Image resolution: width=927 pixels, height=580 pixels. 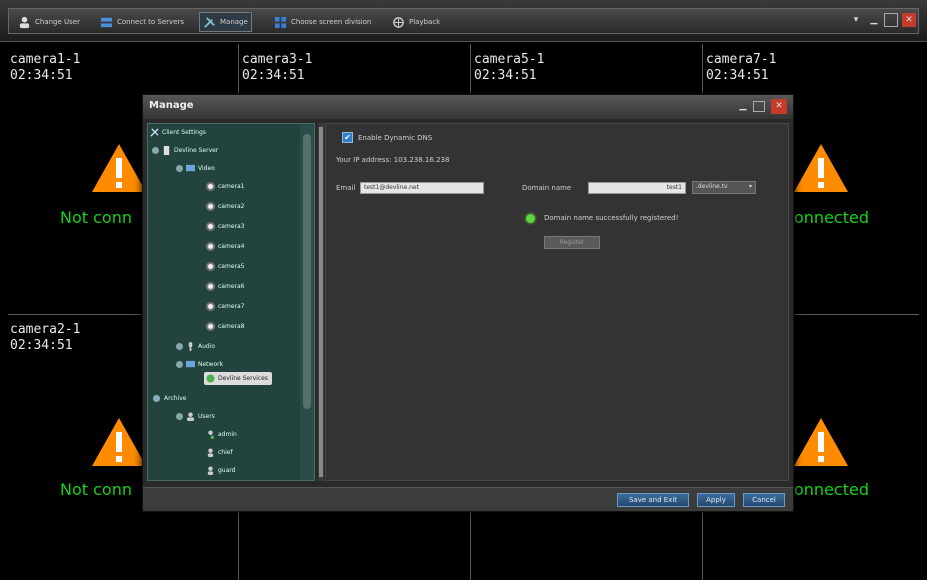 I want to click on tree-label: camera4, so click(x=231, y=246).